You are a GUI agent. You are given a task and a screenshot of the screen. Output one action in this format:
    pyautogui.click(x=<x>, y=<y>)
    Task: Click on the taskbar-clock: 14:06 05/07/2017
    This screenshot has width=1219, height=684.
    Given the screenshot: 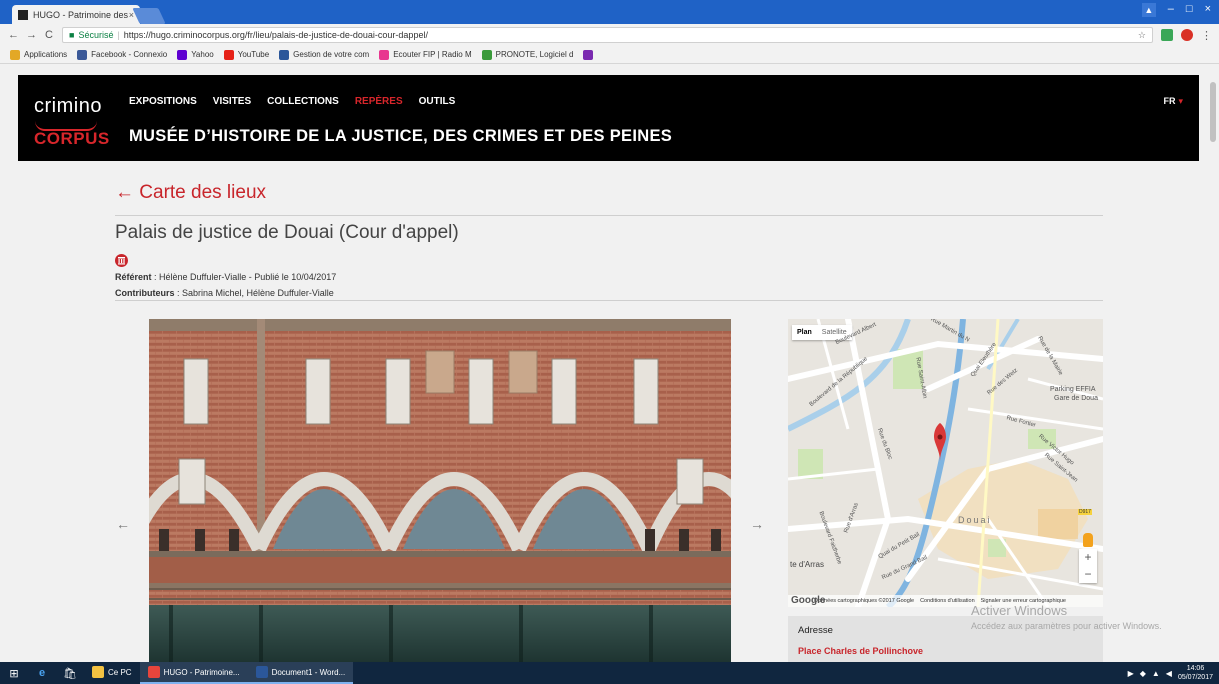 What is the action you would take?
    pyautogui.click(x=1195, y=673)
    